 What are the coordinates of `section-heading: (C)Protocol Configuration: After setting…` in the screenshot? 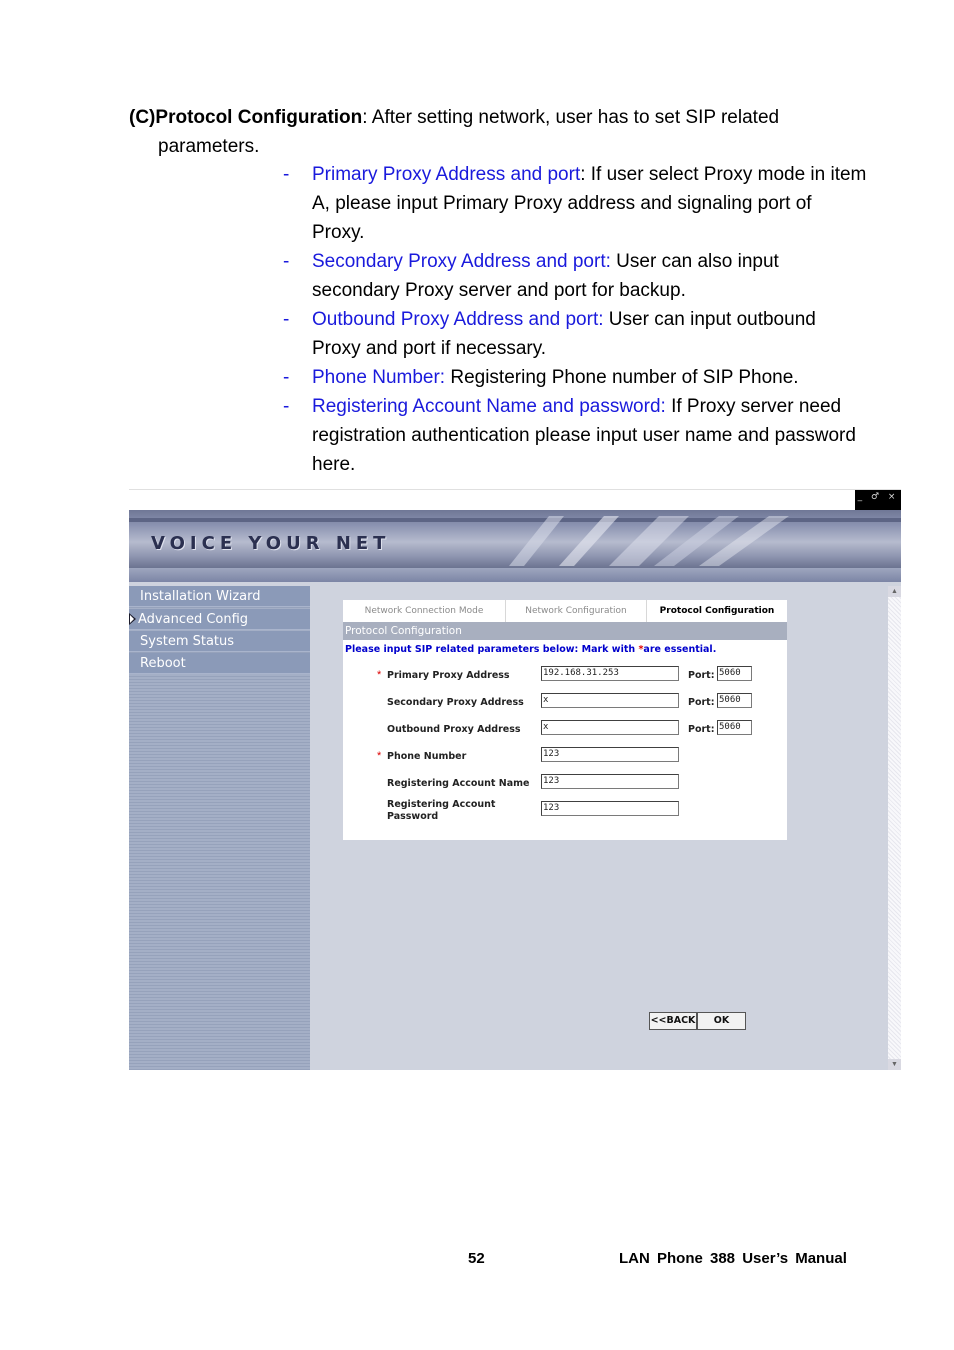 It's located at (499, 132).